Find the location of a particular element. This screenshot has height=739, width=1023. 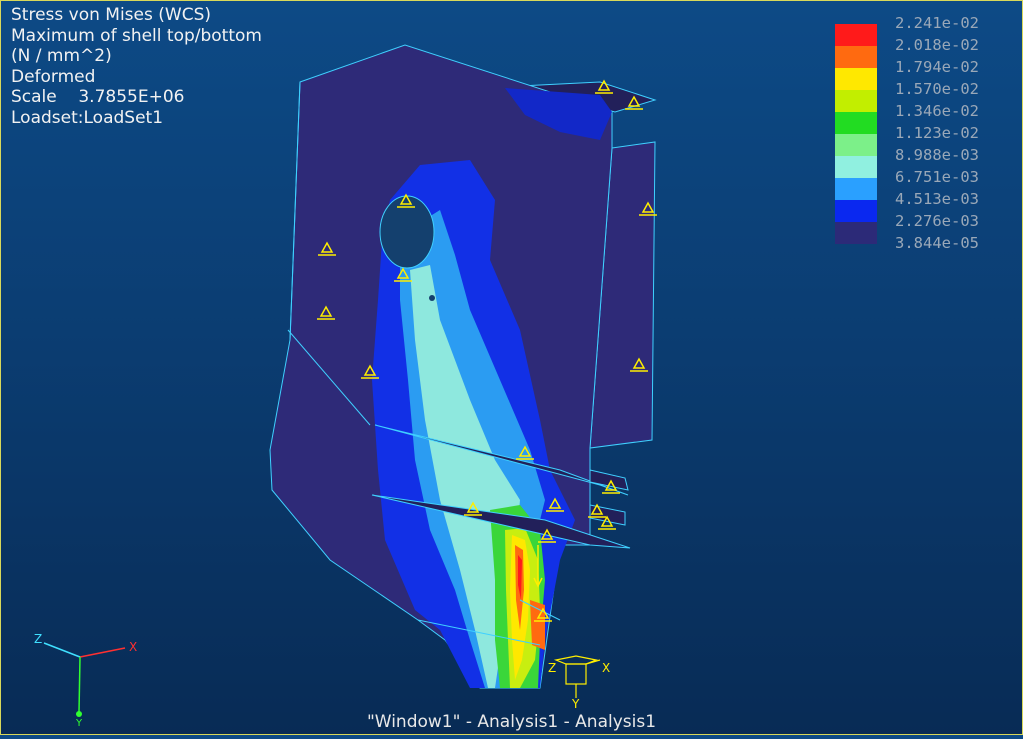

legend-value: 1.346e-02 is located at coordinates (937, 111).